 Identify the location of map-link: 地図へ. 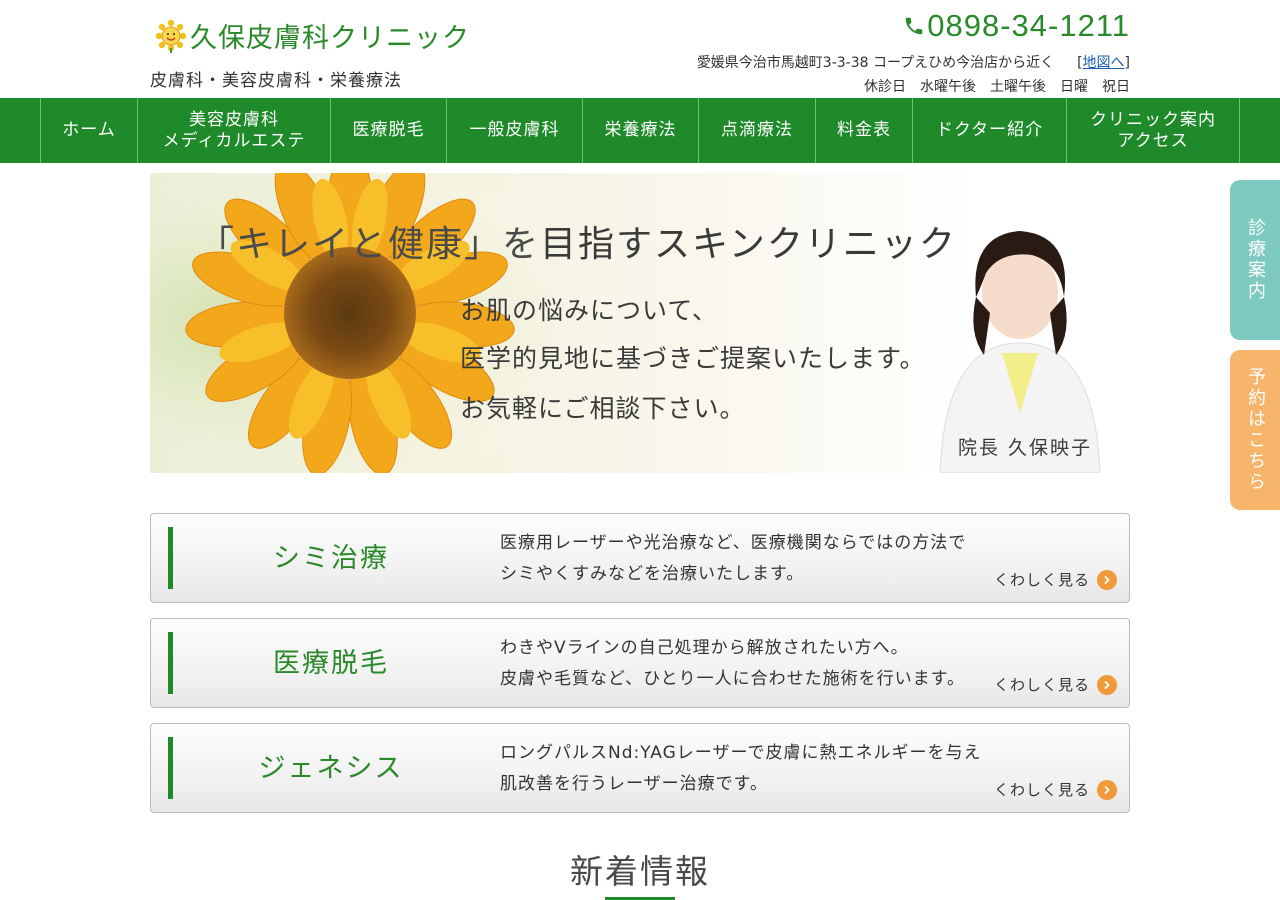
(1104, 63).